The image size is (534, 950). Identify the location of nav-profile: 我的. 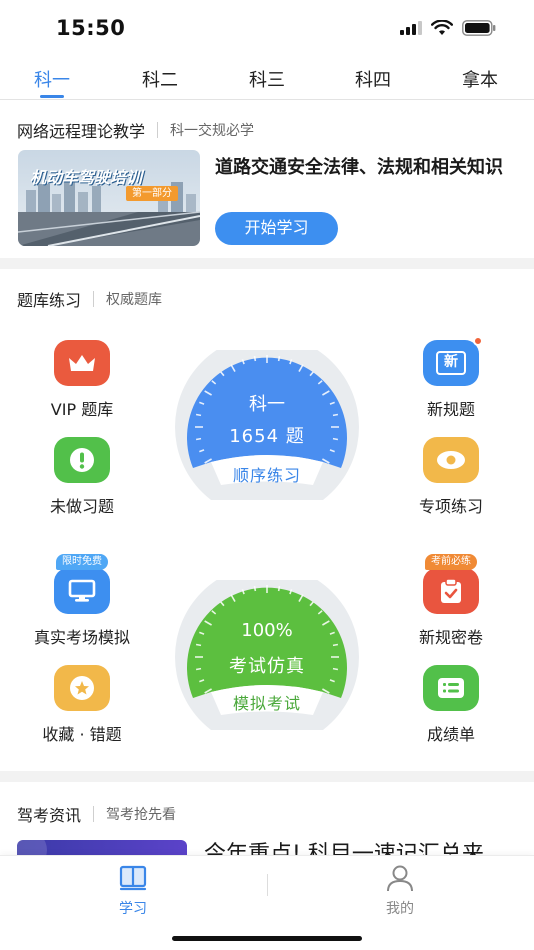
(400, 891).